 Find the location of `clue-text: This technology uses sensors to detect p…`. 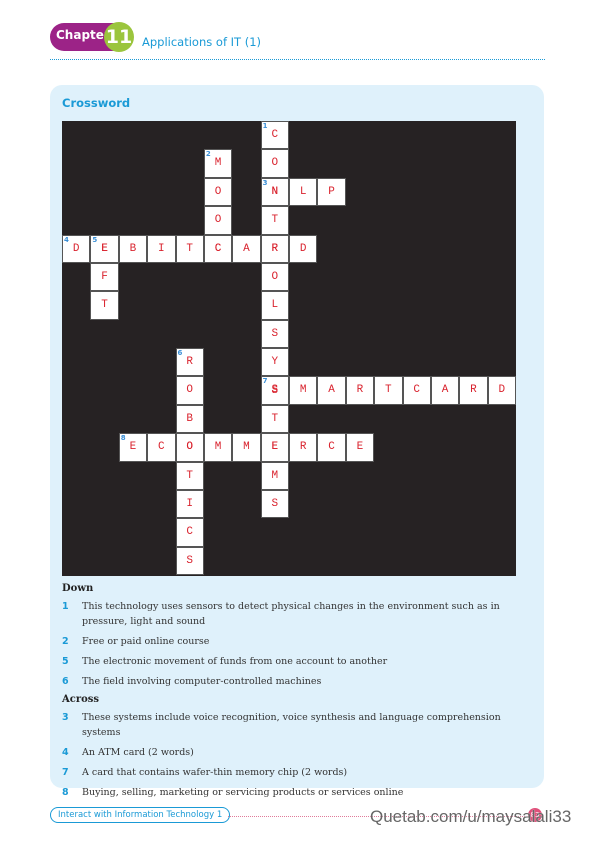

clue-text: This technology uses sensors to detect p… is located at coordinates (291, 614).